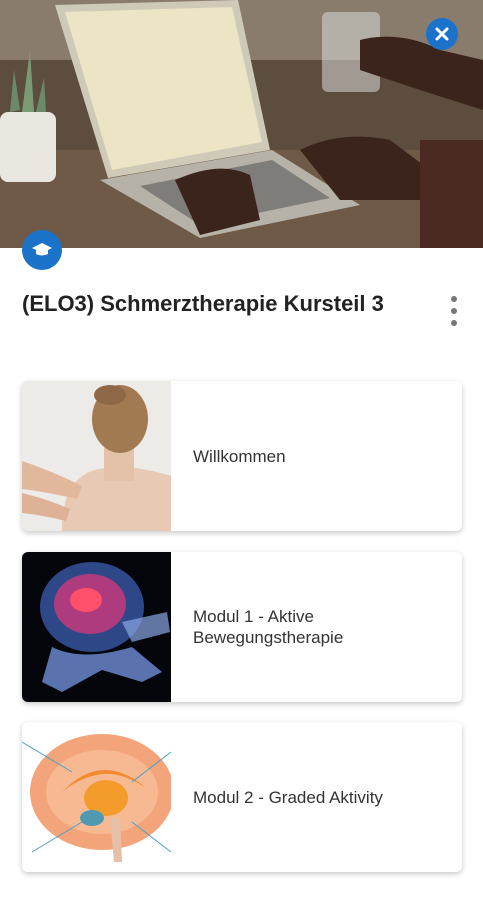 The image size is (483, 900). Describe the element at coordinates (454, 299) in the screenshot. I see `more-vert-icon` at that location.